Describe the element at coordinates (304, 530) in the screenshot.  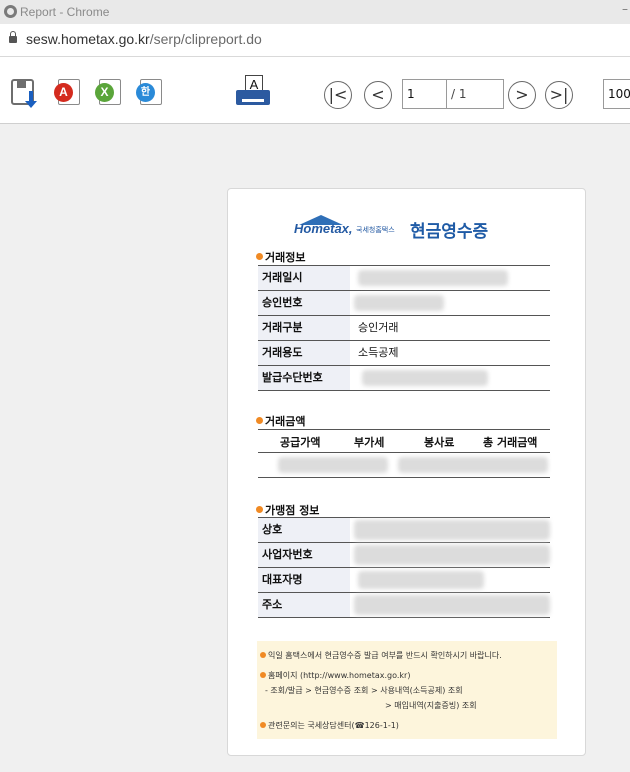
I see `row-label: 상호` at that location.